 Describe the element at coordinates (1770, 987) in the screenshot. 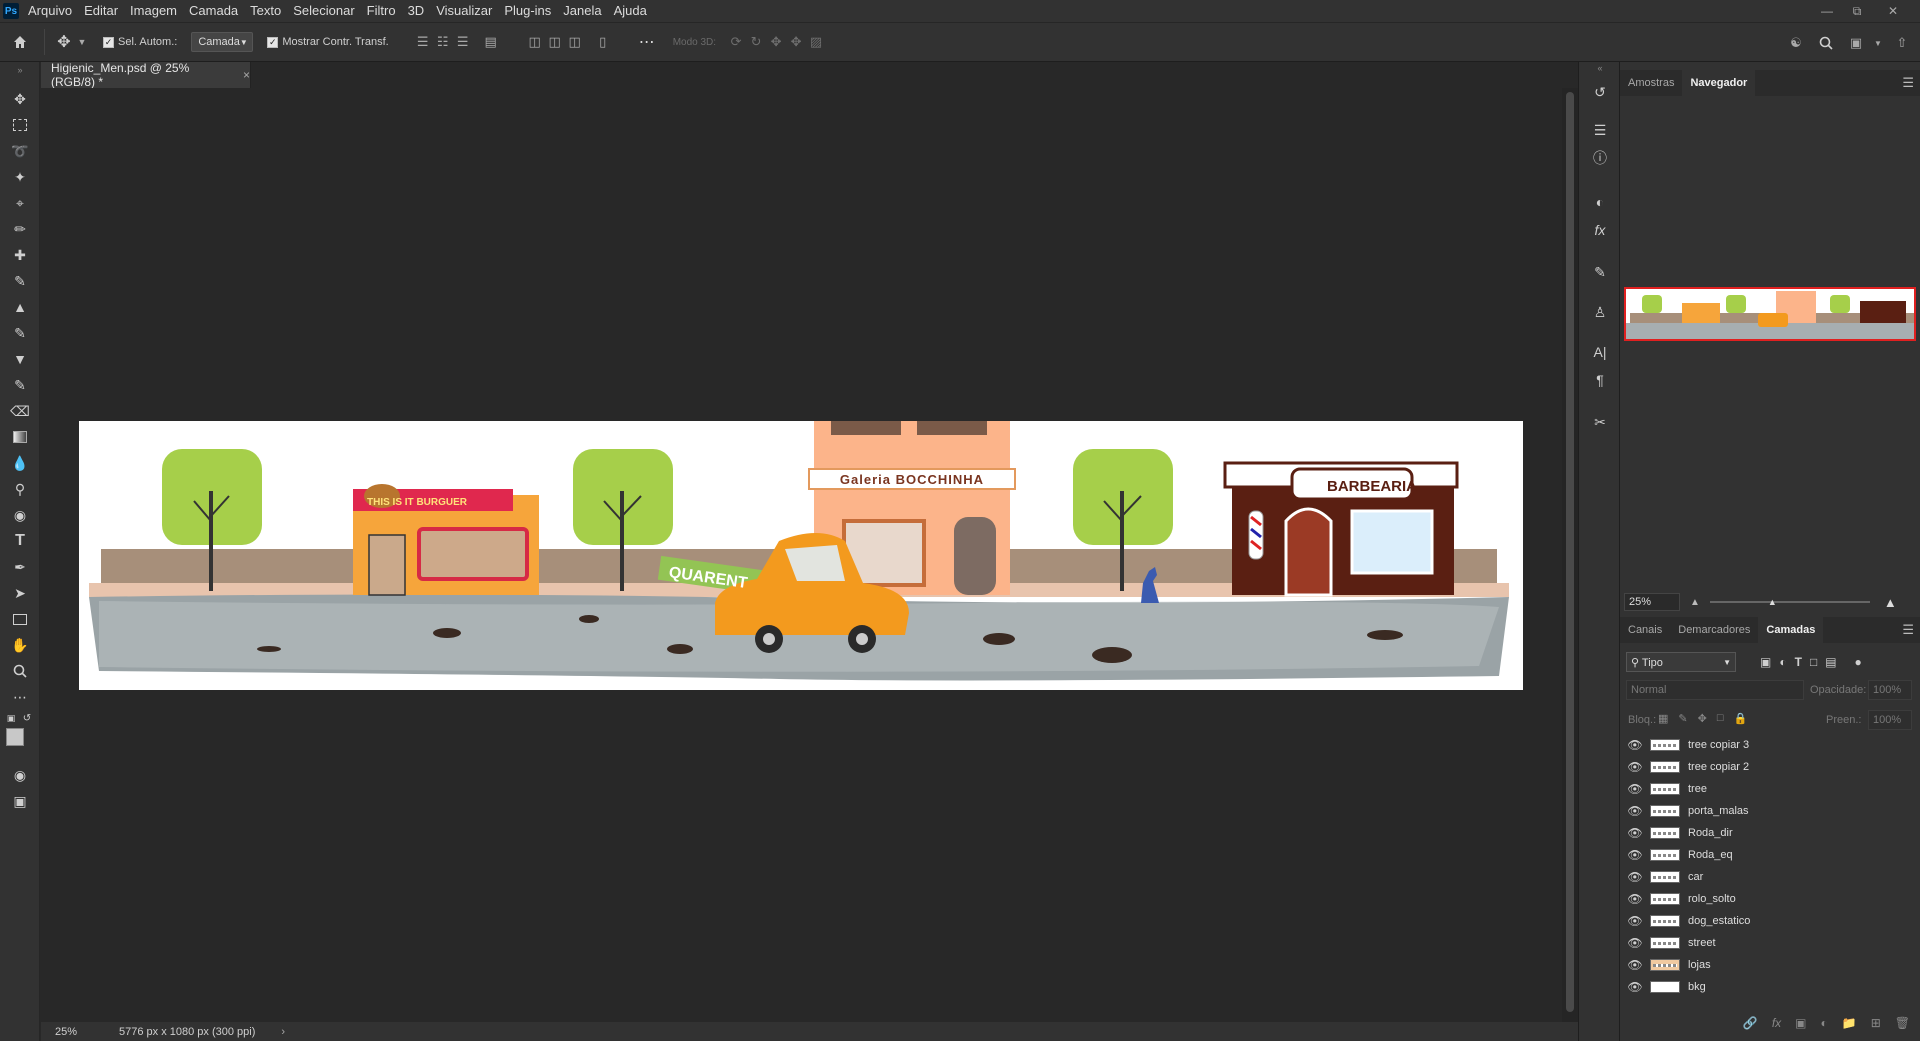

I see `layer-row: 👁 bkg` at that location.